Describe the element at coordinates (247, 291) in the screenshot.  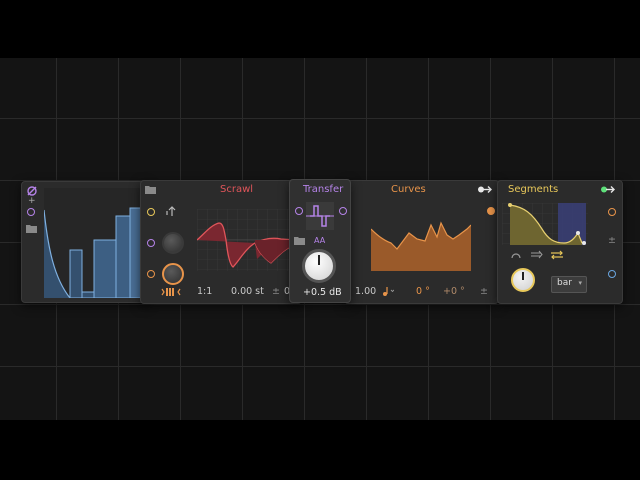
I see `pitch-value: 0.00 st` at that location.